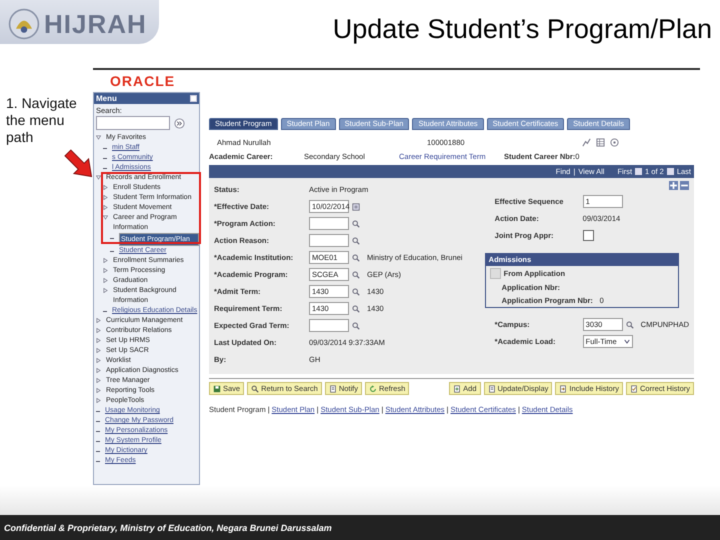 The height and width of the screenshot is (540, 720). What do you see at coordinates (634, 388) in the screenshot?
I see `page-check-icon` at bounding box center [634, 388].